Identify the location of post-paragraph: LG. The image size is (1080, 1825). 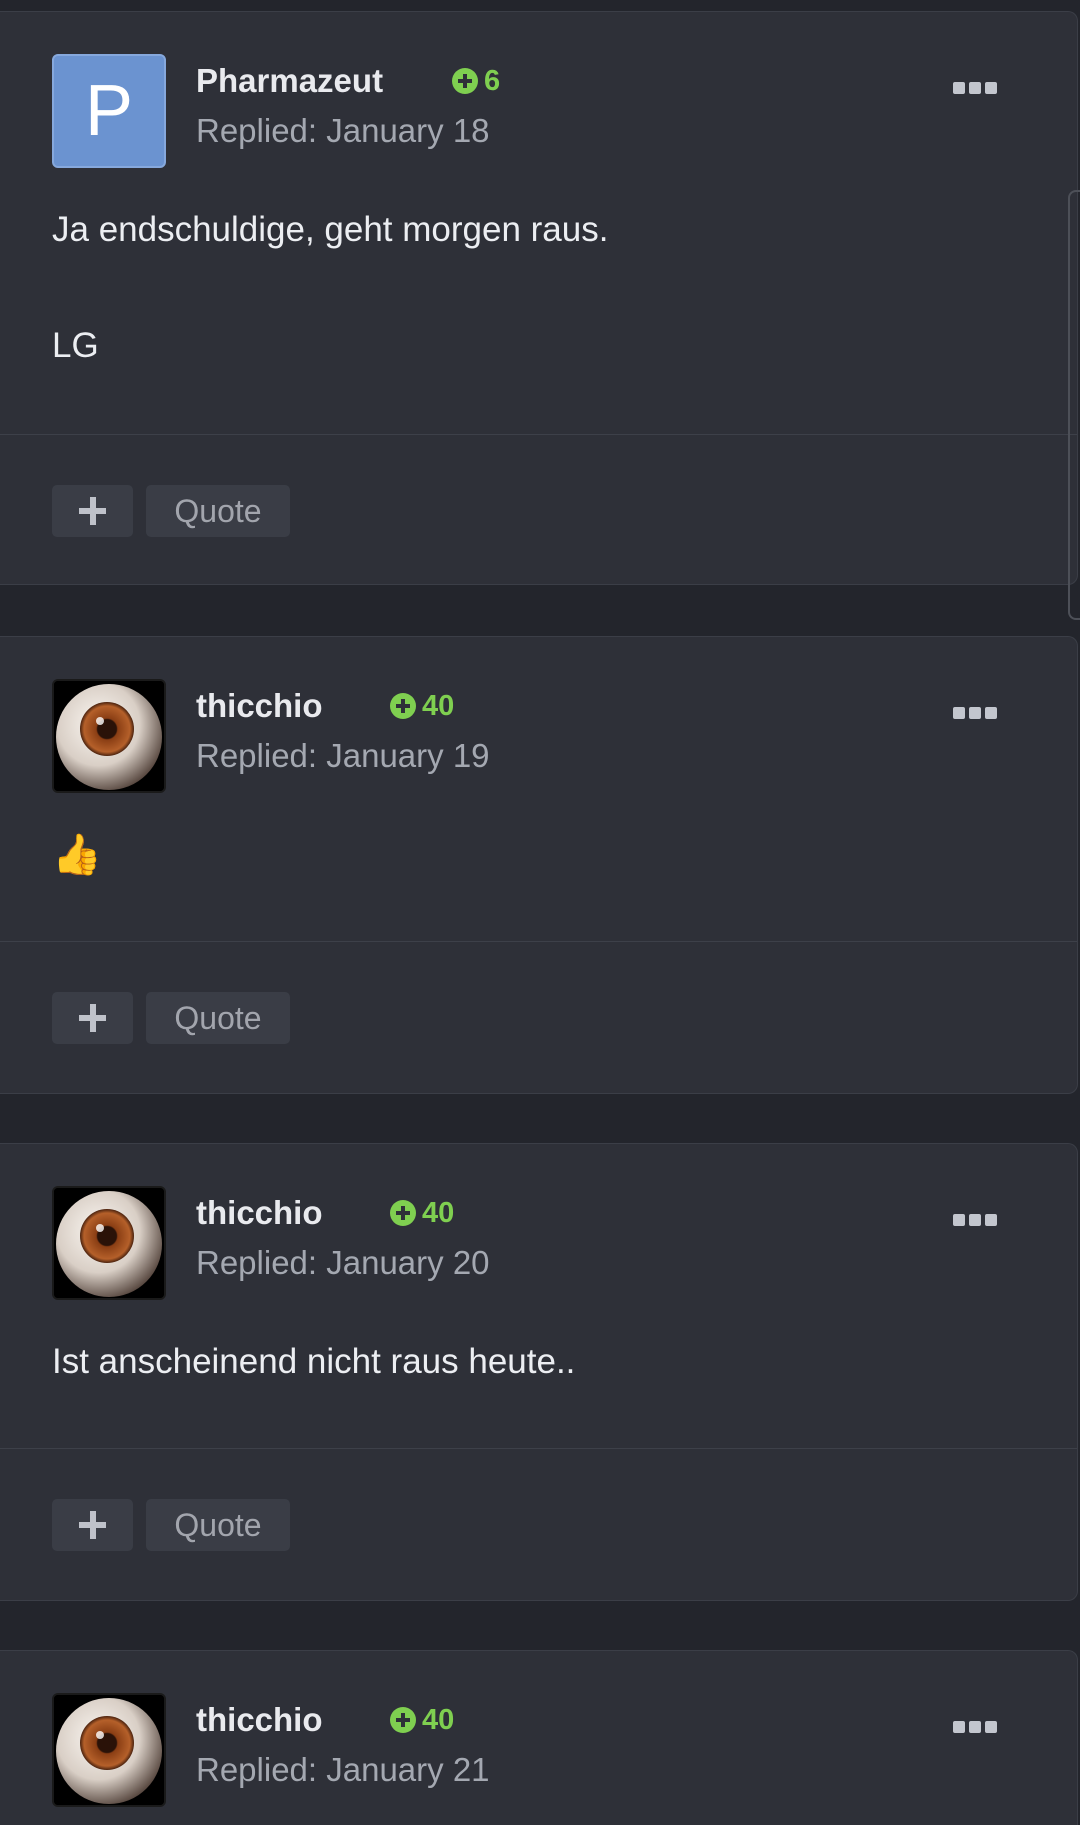
(75, 345).